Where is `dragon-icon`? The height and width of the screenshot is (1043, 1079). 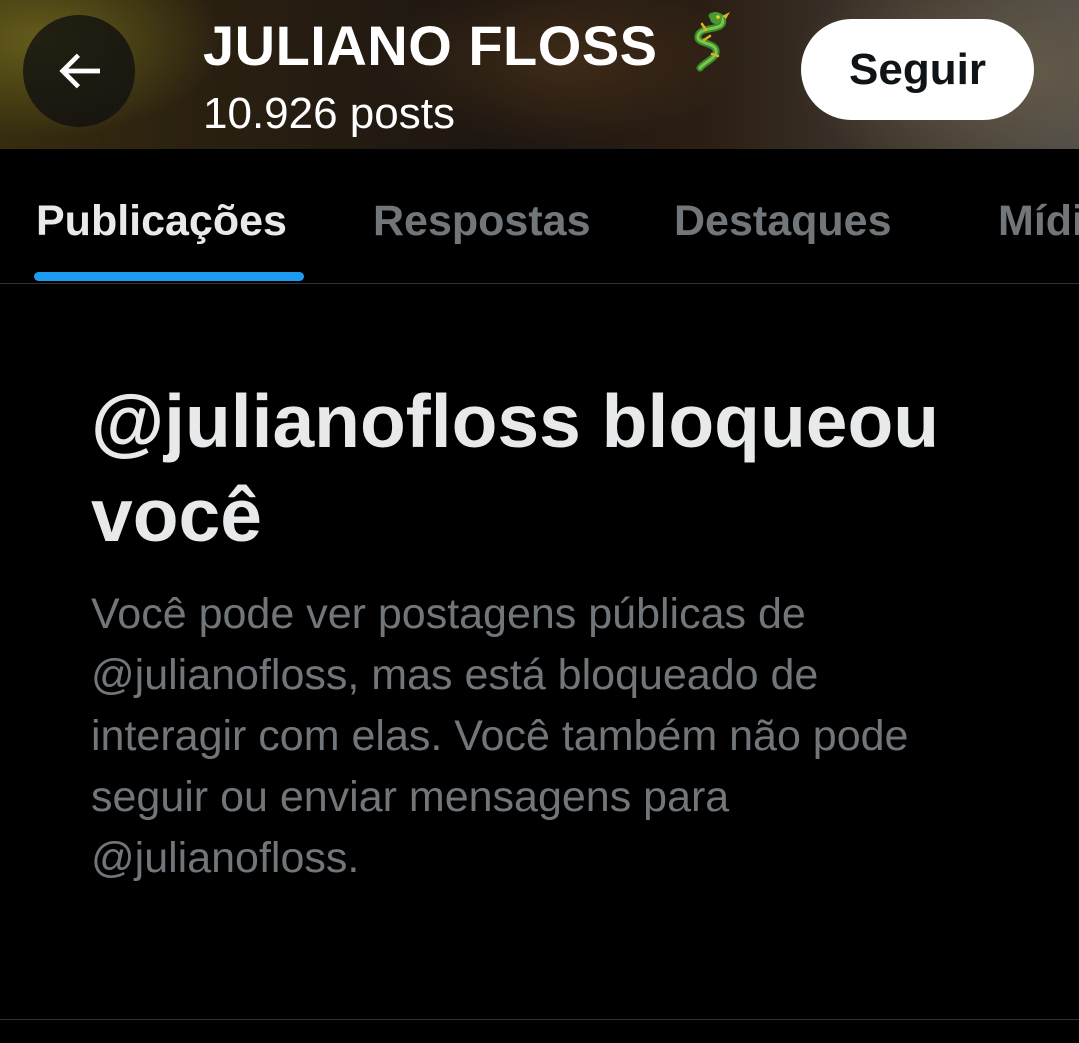 dragon-icon is located at coordinates (708, 42).